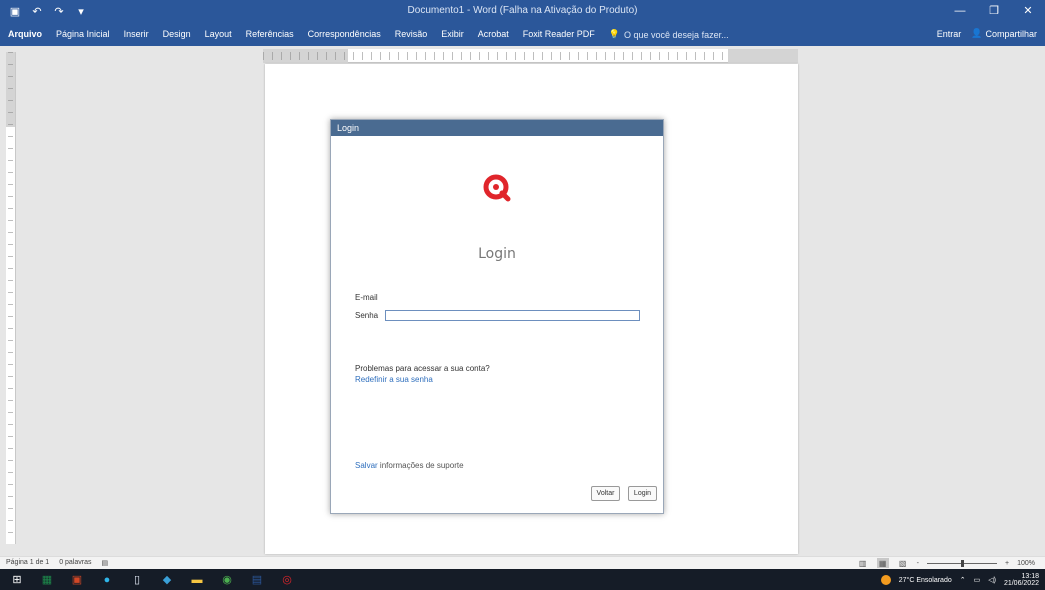 The height and width of the screenshot is (590, 1045). What do you see at coordinates (47, 579) in the screenshot?
I see `excel-icon: ▦` at bounding box center [47, 579].